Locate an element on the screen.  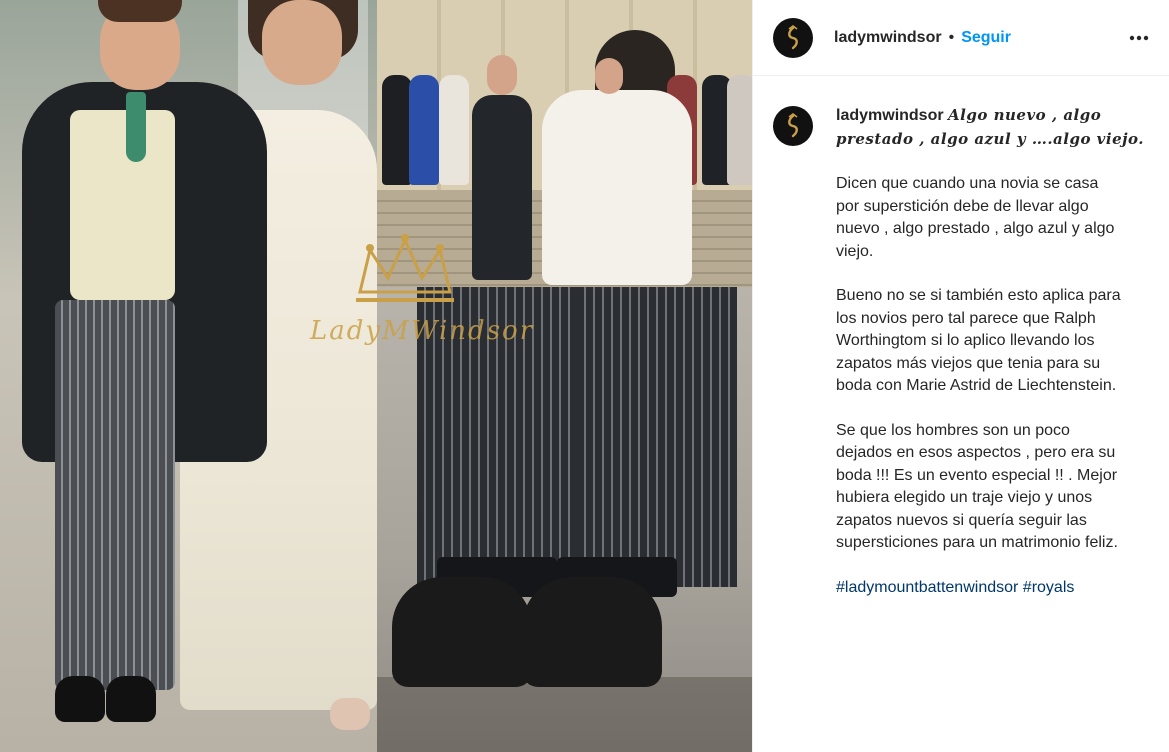
post-header: ladymwindsor • Seguir is located at coordinates (961, 38).